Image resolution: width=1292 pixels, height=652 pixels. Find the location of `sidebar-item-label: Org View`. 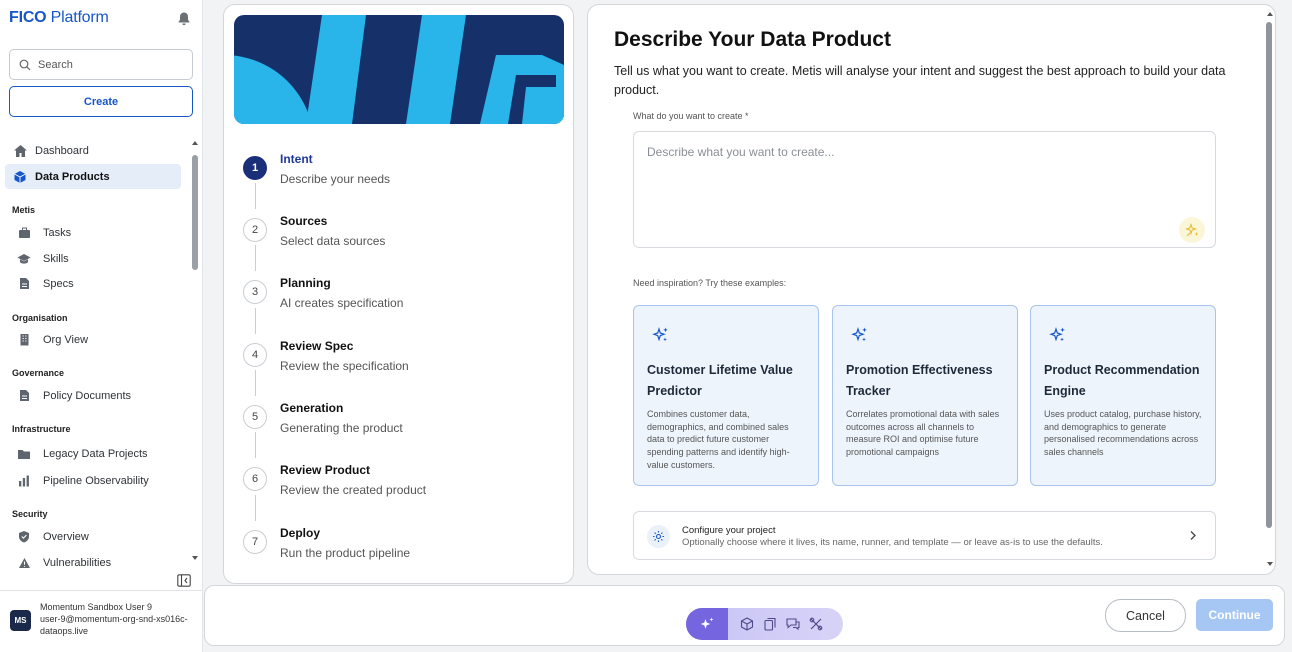

sidebar-item-label: Org View is located at coordinates (66, 339).